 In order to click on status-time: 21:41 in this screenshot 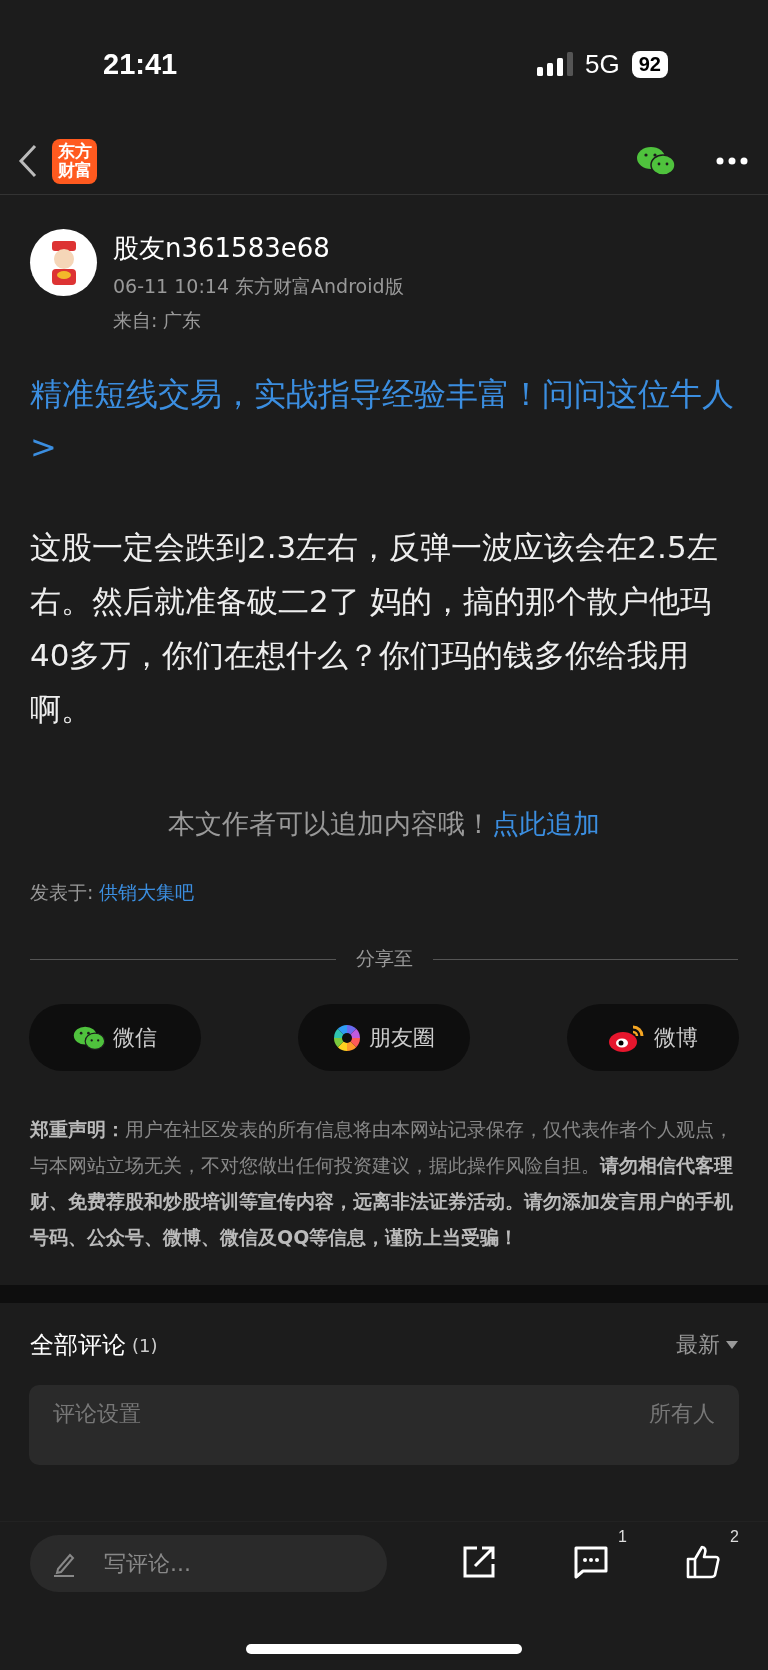, I will do `click(141, 64)`.